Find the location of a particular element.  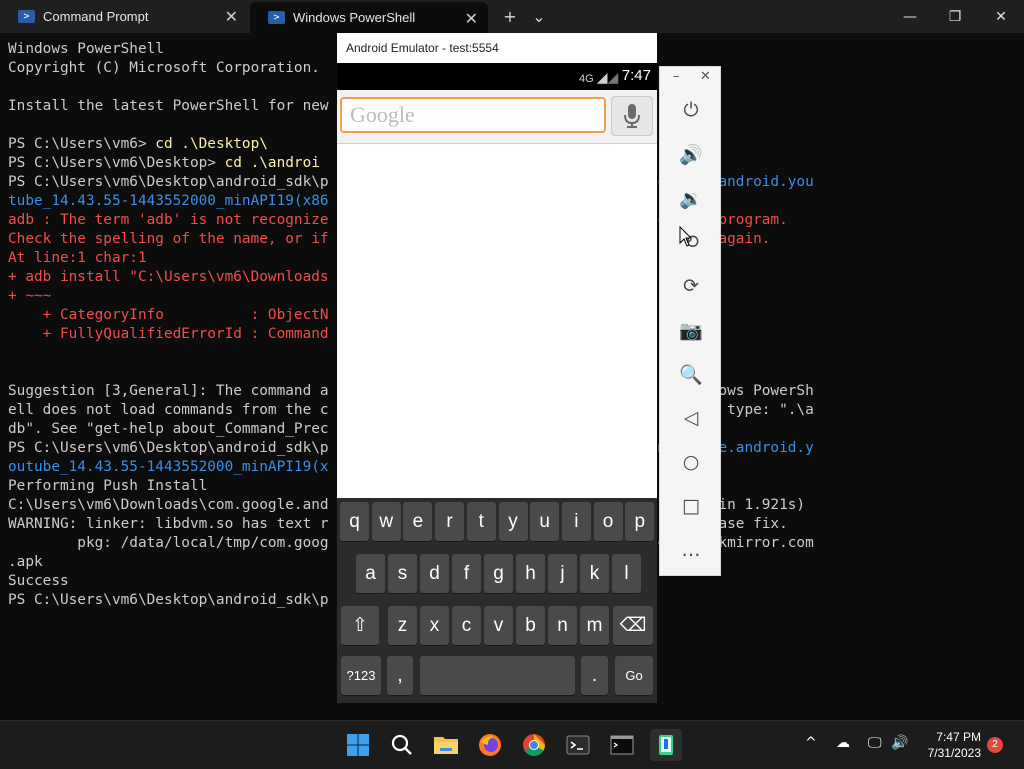

go-key: Go is located at coordinates (634, 675).